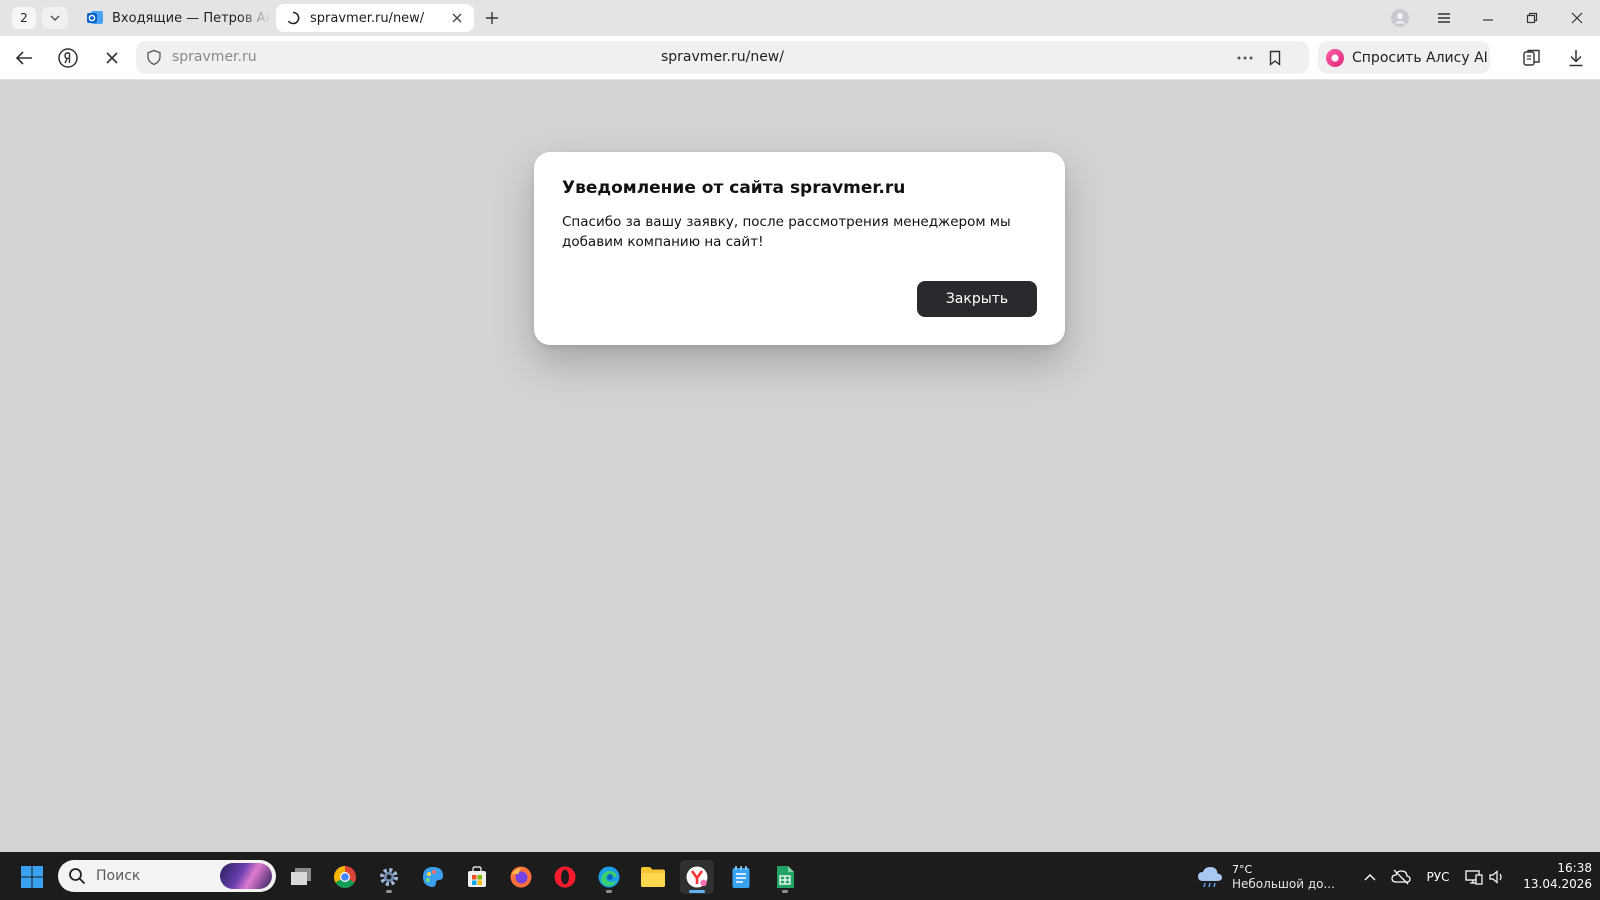 This screenshot has height=900, width=1600. I want to click on tray-onedrive, so click(1401, 877).